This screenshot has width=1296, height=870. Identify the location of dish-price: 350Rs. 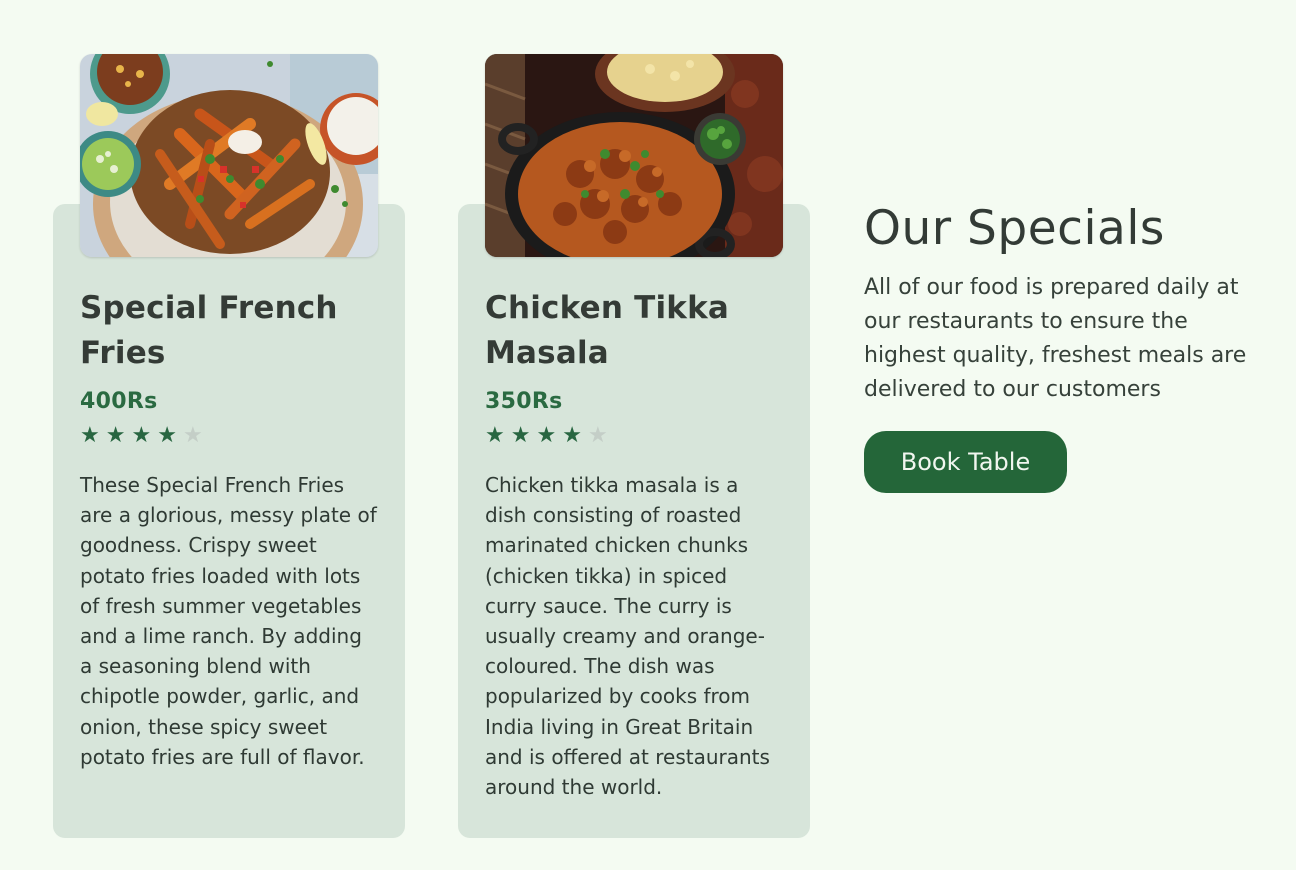
(524, 401).